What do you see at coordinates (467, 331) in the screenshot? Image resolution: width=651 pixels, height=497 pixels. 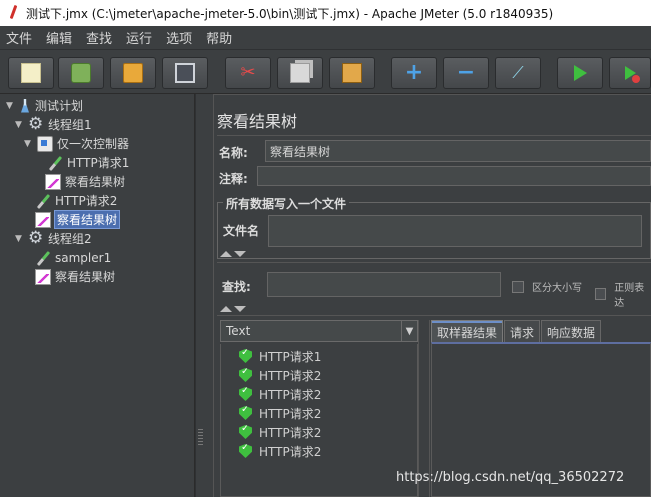 I see `tab-sampler-result: 取样器结果` at bounding box center [467, 331].